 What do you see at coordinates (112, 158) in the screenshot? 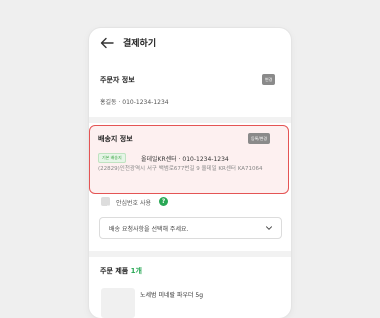
I see `default-address-badge: 기본 배송지` at bounding box center [112, 158].